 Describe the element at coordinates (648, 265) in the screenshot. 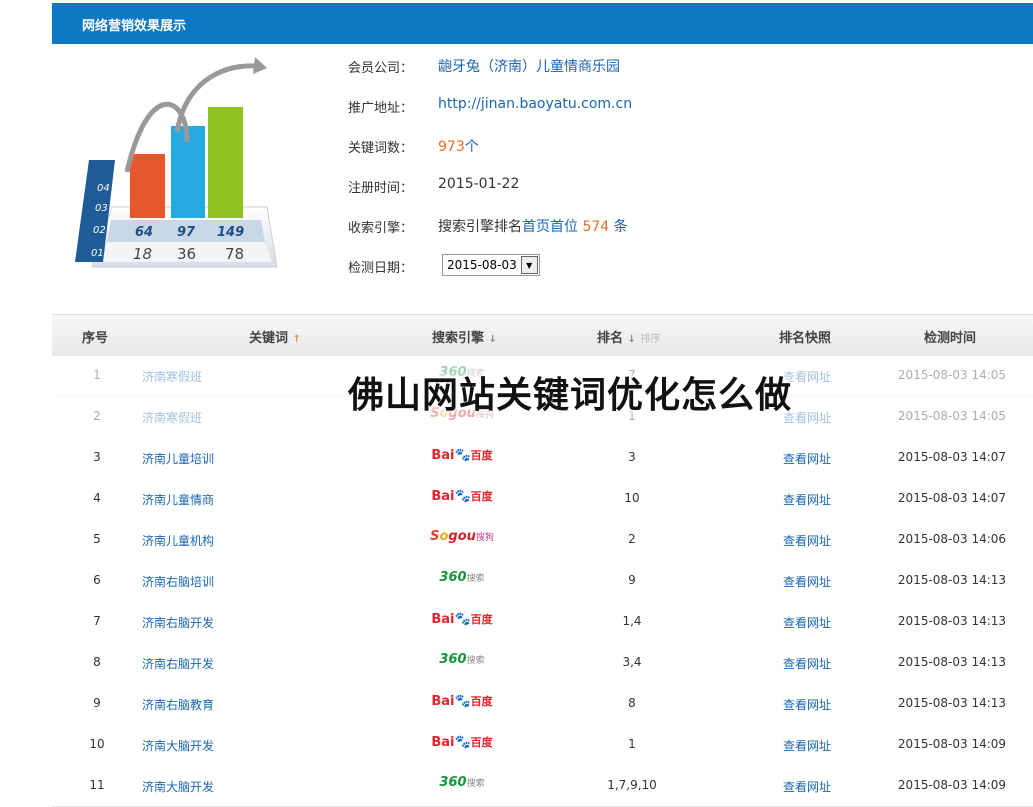

I see `check-row: 检测日期： 2015-08-03 ▼` at that location.